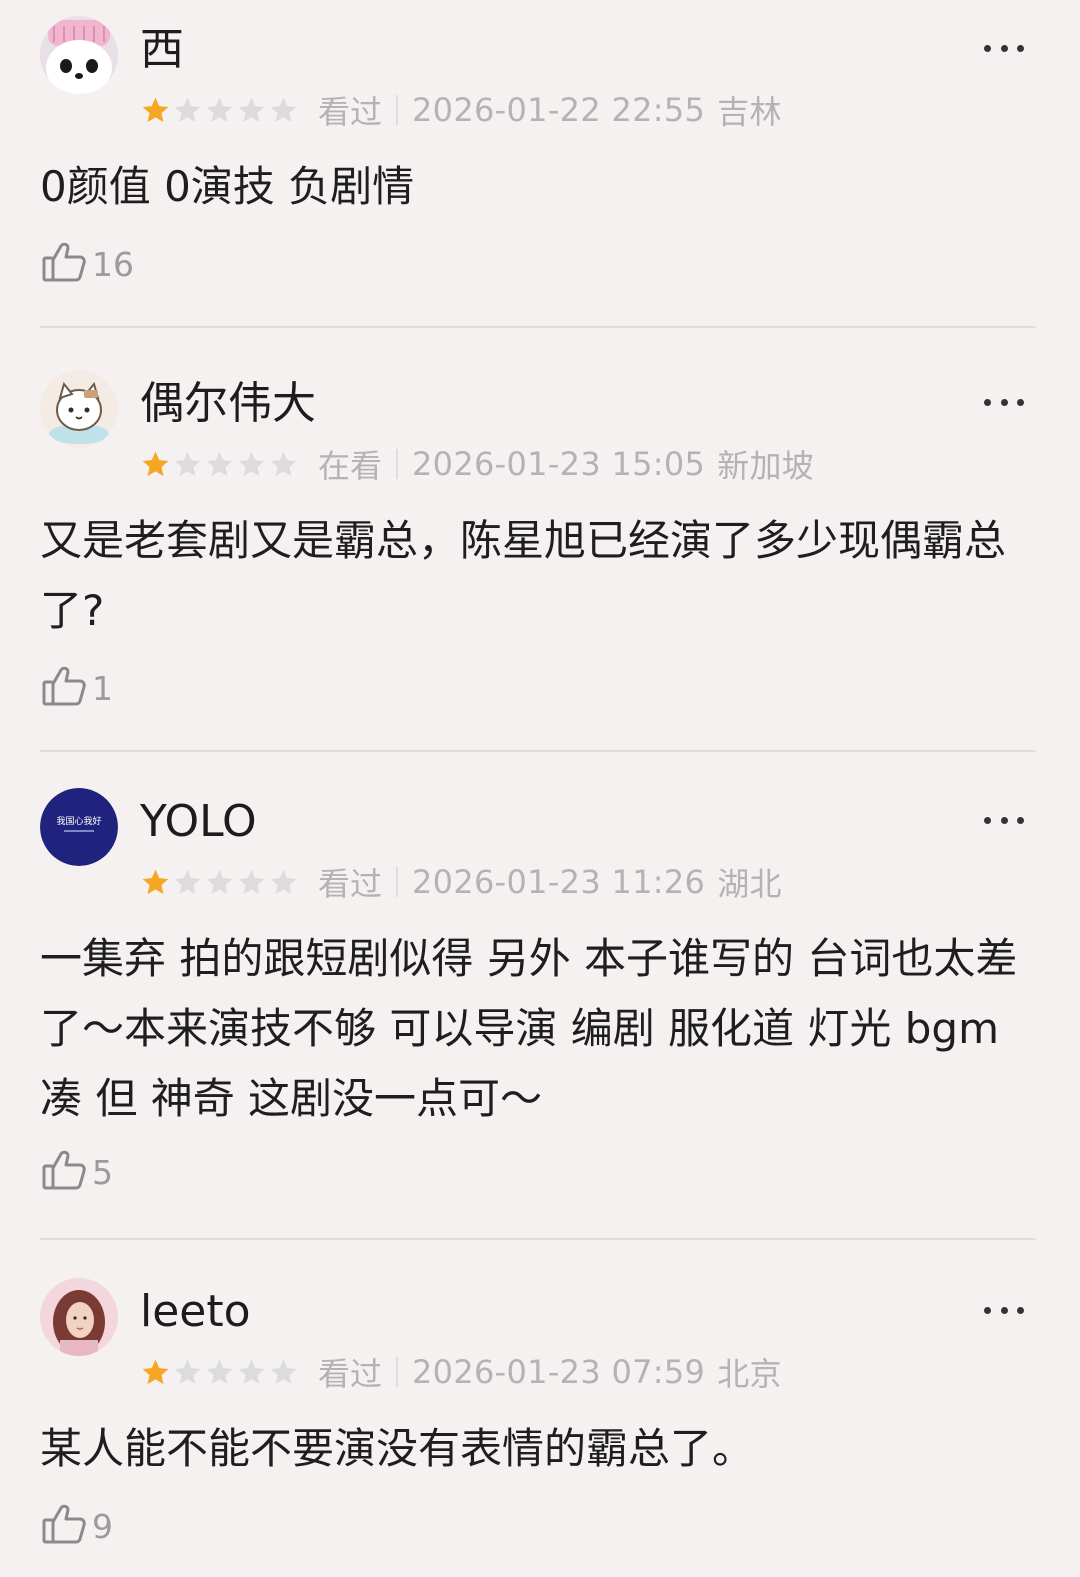 The width and height of the screenshot is (1080, 1577). I want to click on like-button: 5, so click(76, 1172).